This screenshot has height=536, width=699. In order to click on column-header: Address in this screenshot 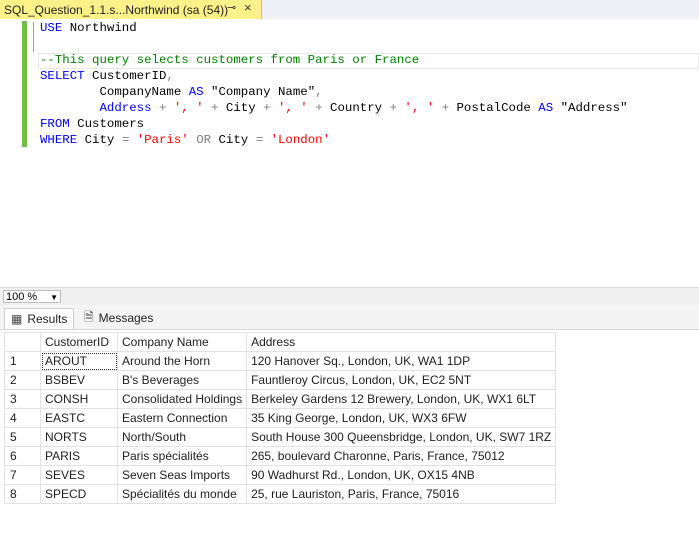, I will do `click(401, 342)`.